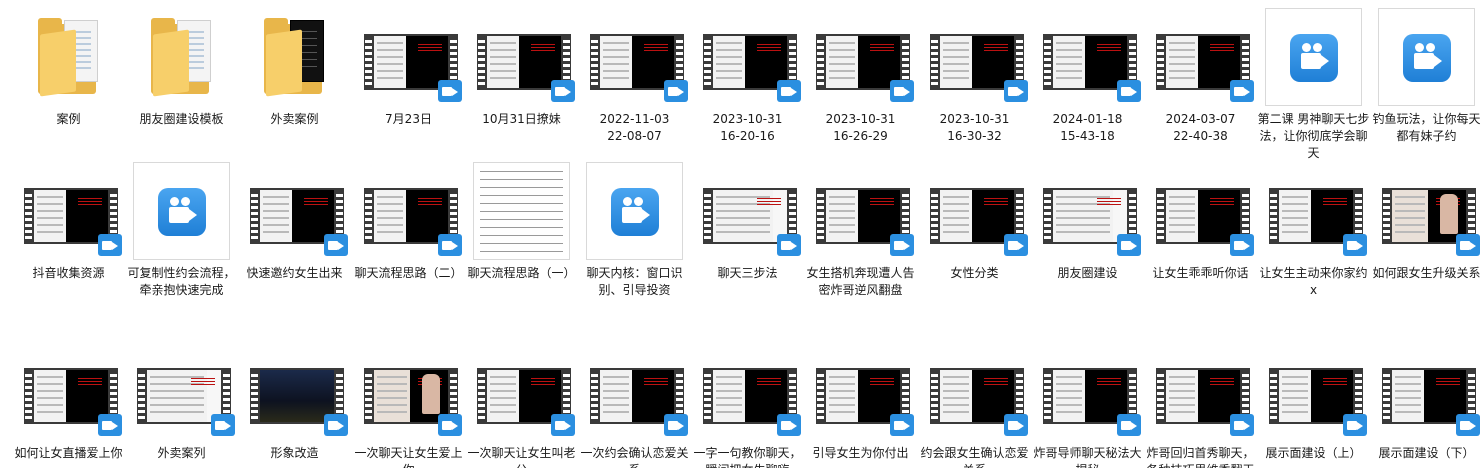 The image size is (1483, 468). I want to click on file-name-label: 7月23日, so click(408, 119).